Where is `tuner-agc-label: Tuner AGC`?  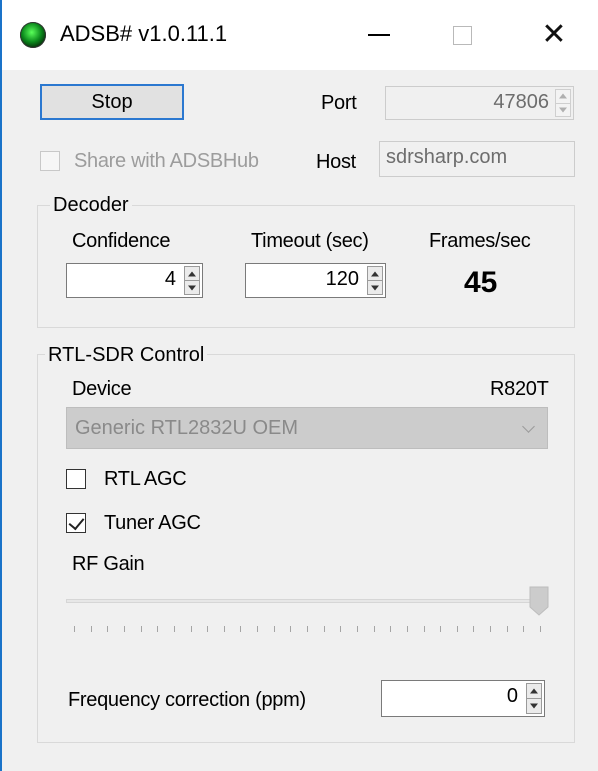
tuner-agc-label: Tuner AGC is located at coordinates (152, 523).